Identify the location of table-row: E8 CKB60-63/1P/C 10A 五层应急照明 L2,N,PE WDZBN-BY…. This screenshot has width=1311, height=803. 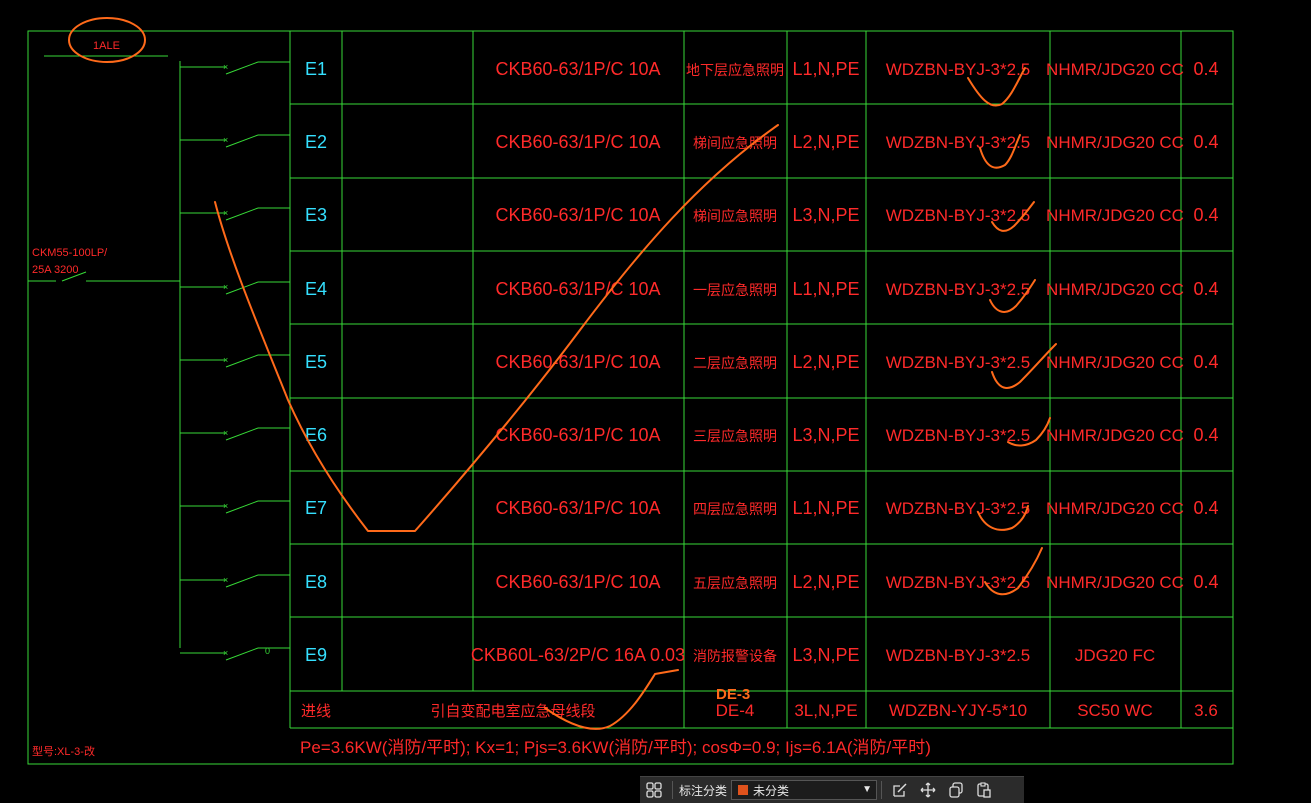
(762, 582).